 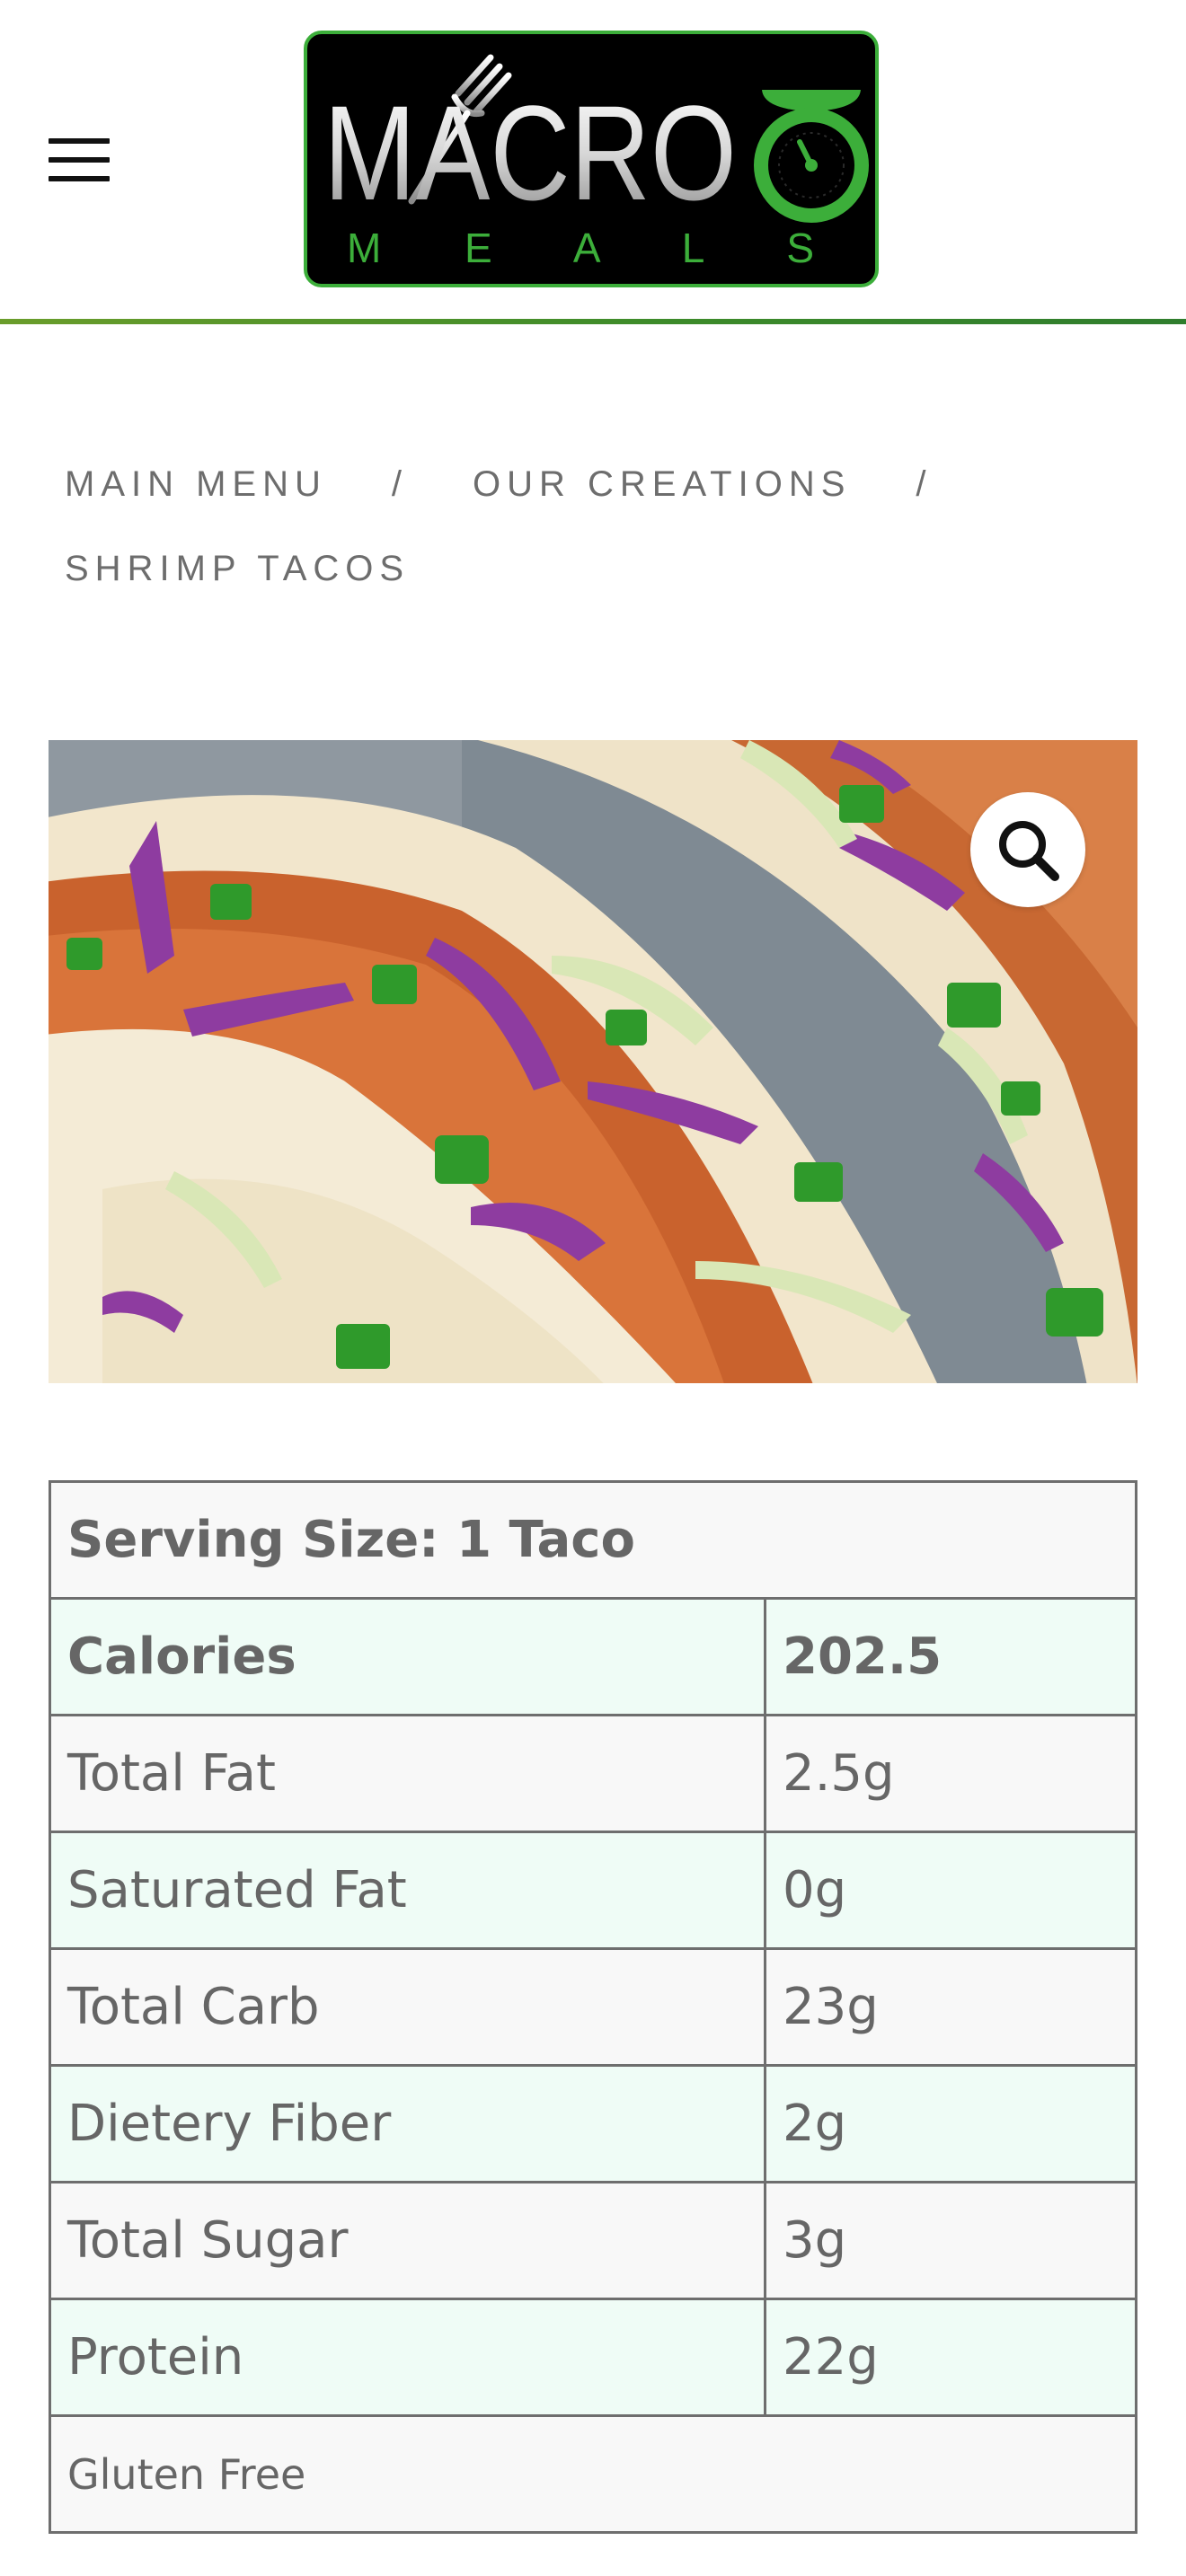 I want to click on nutrient-label: Total Fat, so click(x=407, y=1773).